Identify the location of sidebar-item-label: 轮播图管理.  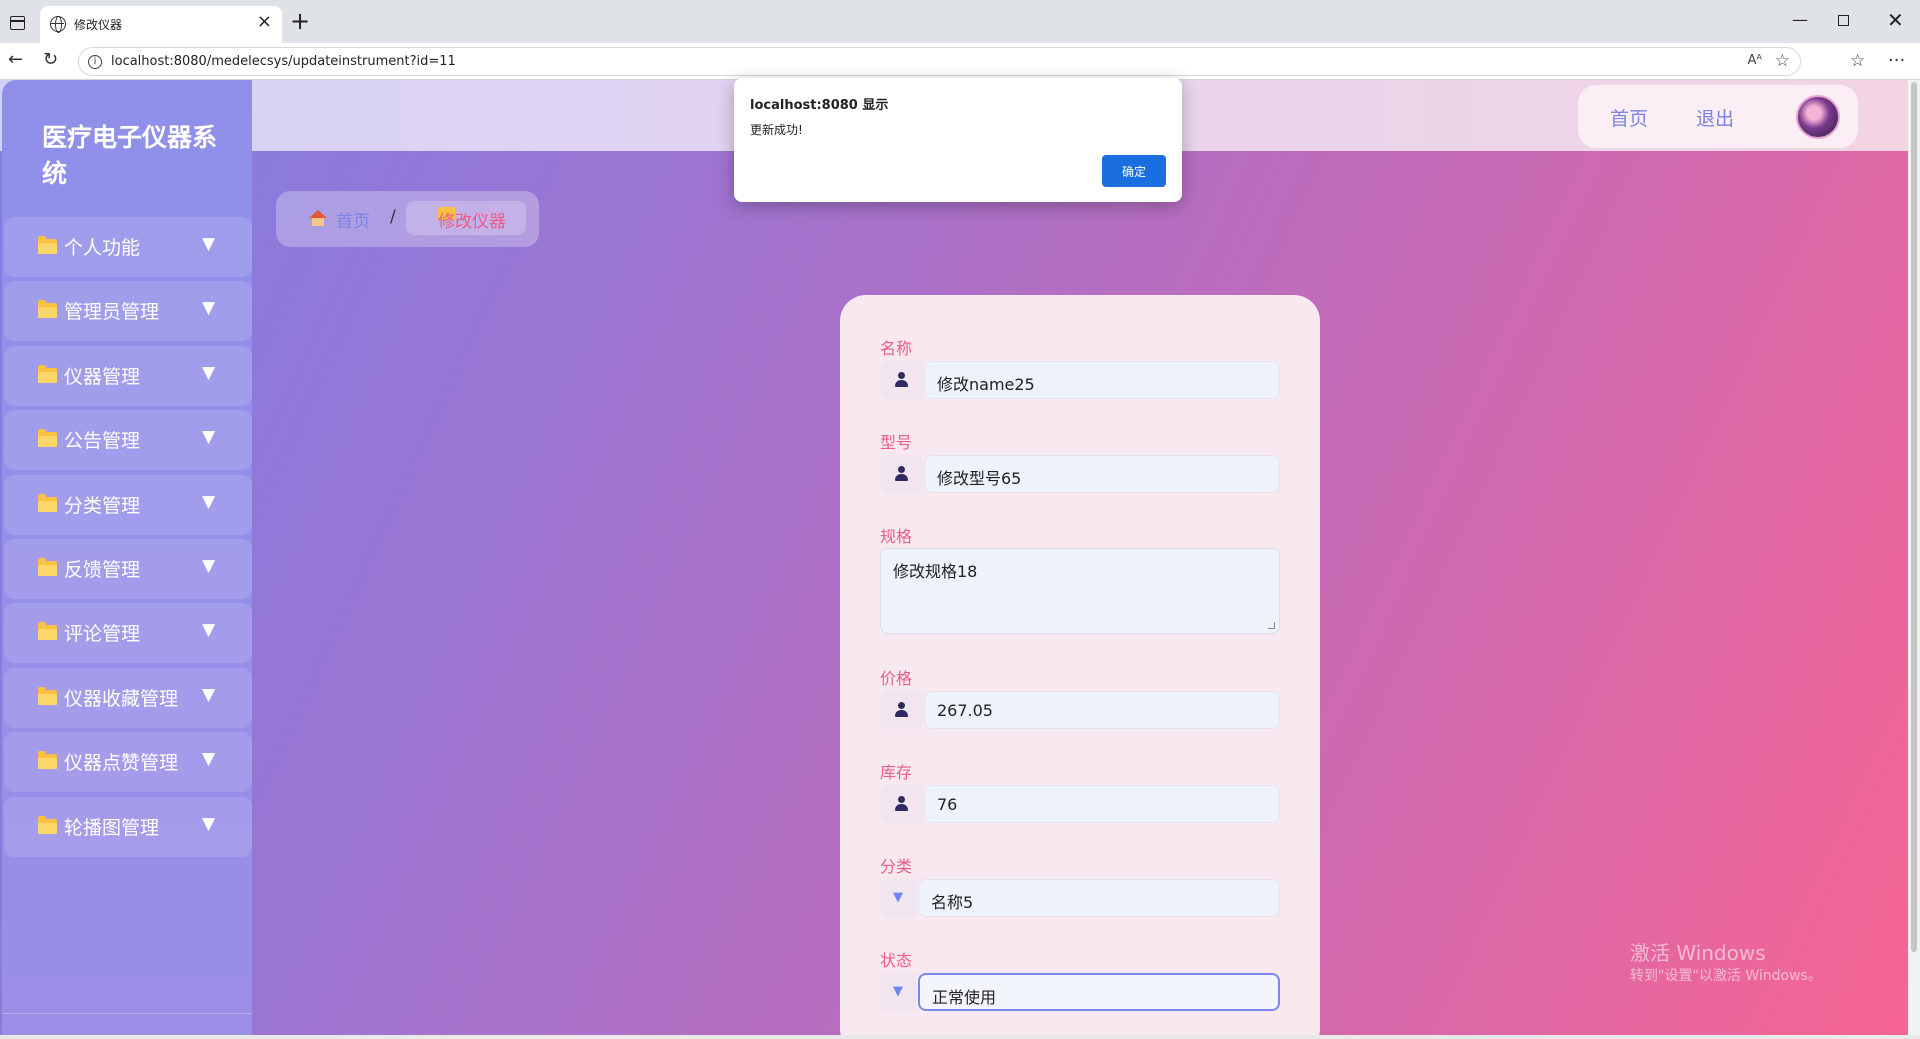
(112, 828).